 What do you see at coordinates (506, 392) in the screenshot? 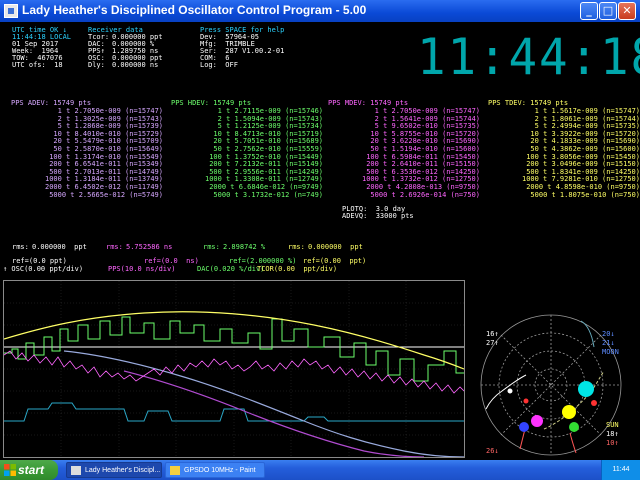
I see `sat-27-track` at bounding box center [506, 392].